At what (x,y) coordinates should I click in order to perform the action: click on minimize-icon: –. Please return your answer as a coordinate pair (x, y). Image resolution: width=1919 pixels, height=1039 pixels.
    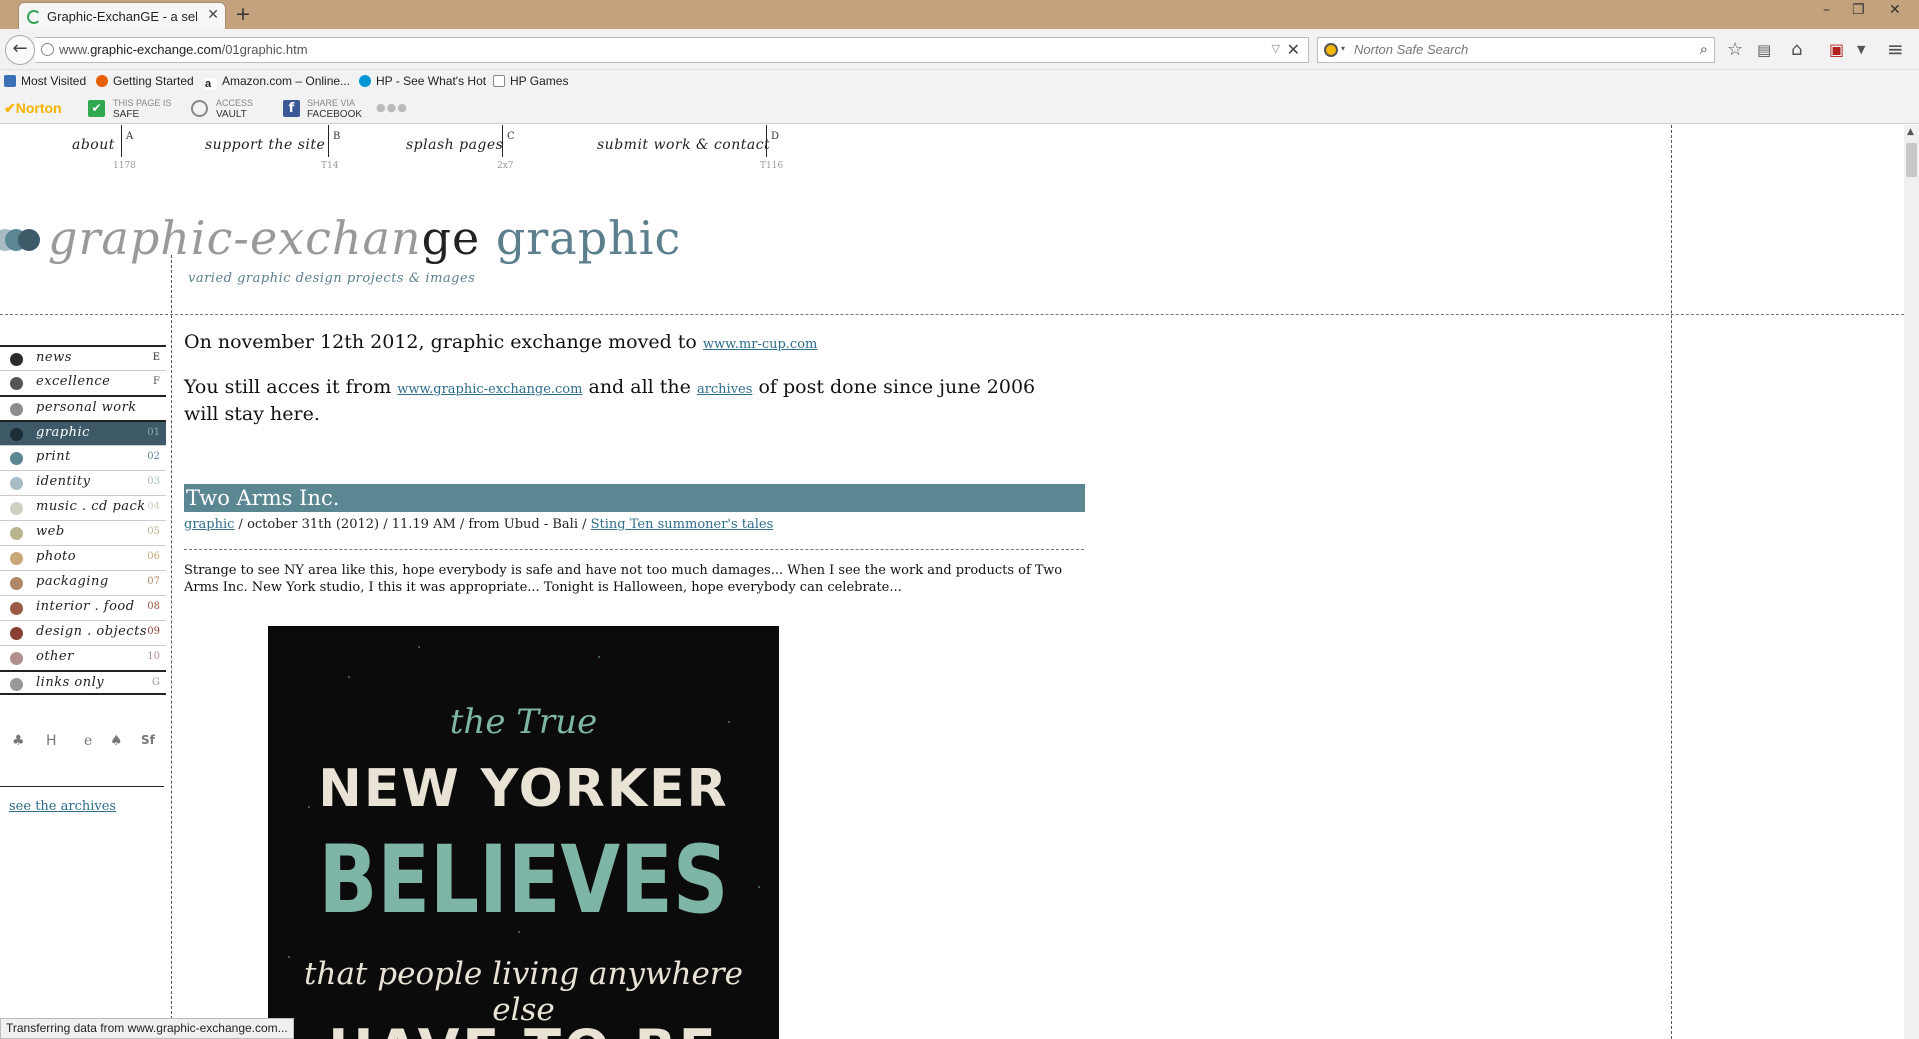
    Looking at the image, I should click on (1826, 10).